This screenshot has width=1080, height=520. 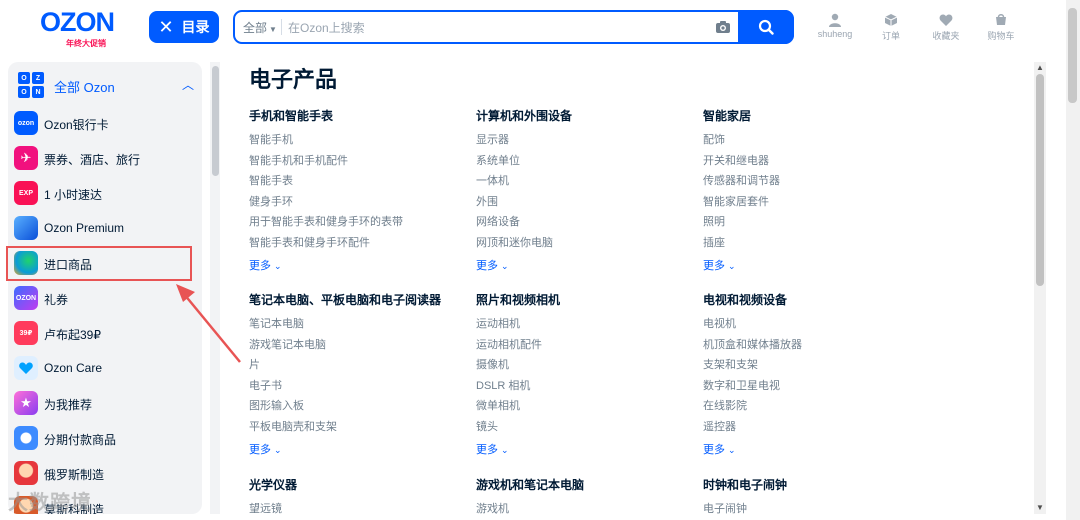 I want to click on sidebar-header: O Z O N 全部 Ozon ︿, so click(x=108, y=85).